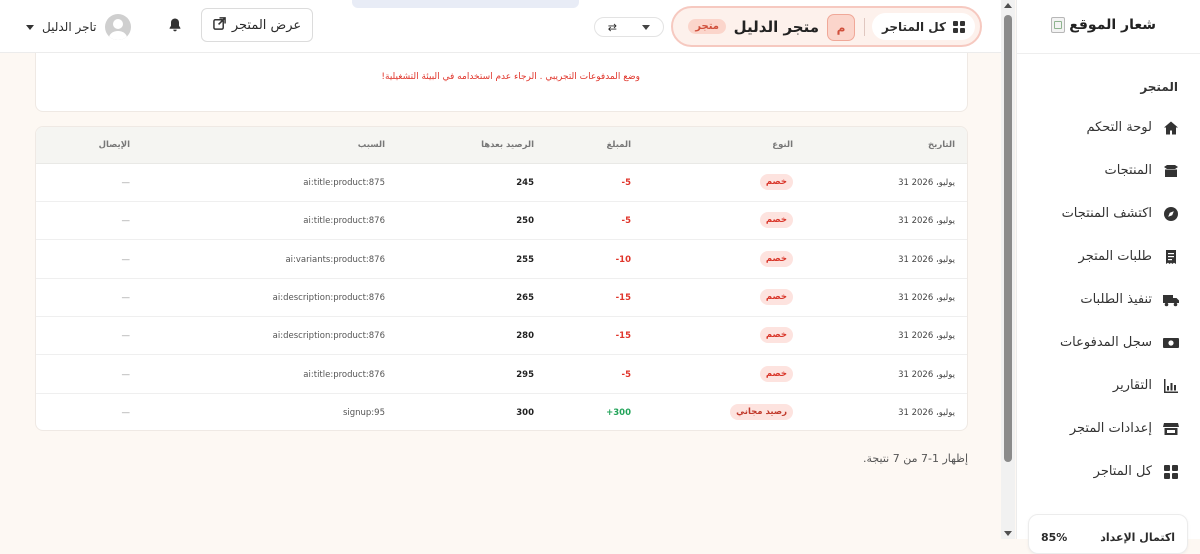  I want to click on cell-amount: +300, so click(618, 412).